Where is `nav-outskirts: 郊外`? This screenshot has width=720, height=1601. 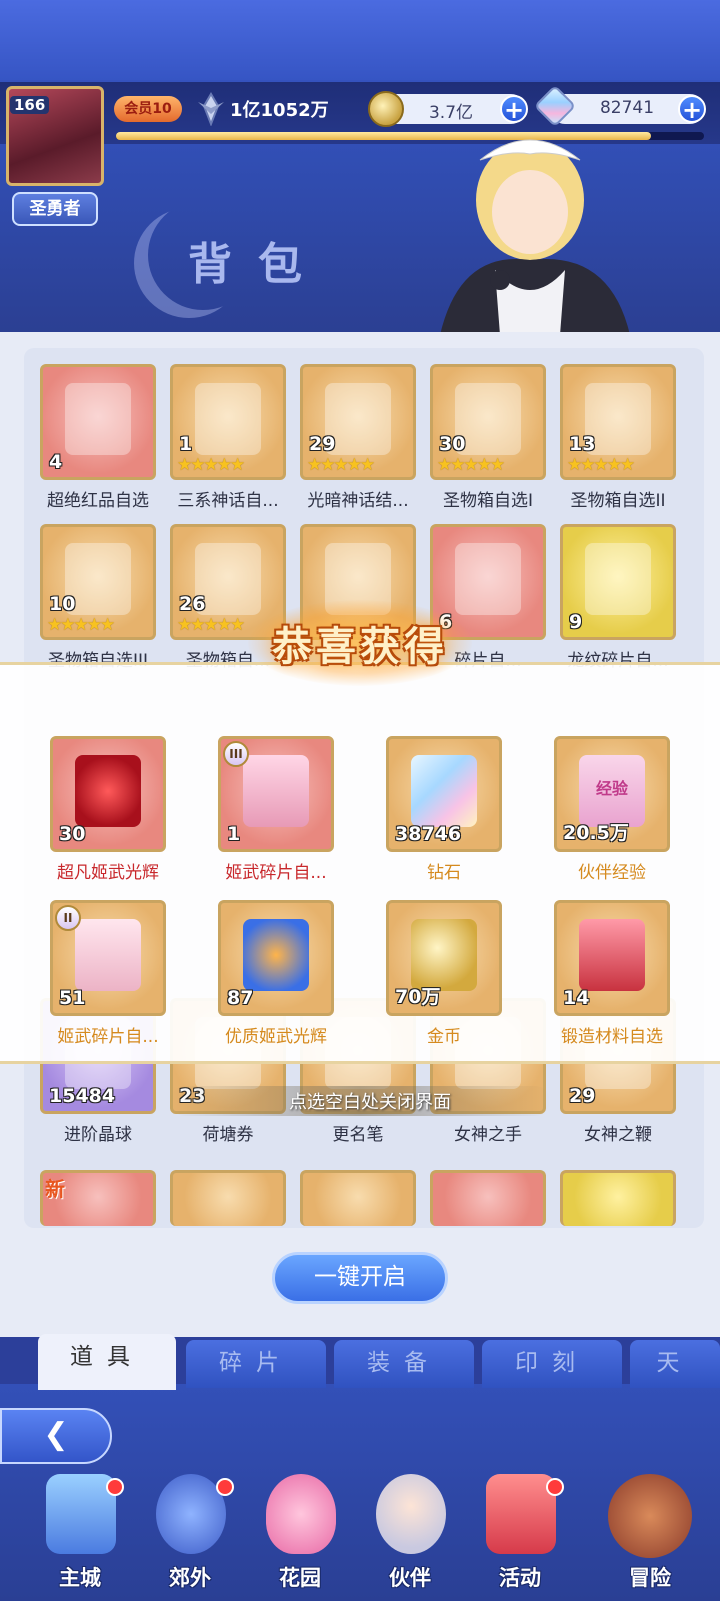 nav-outskirts: 郊外 is located at coordinates (190, 1535).